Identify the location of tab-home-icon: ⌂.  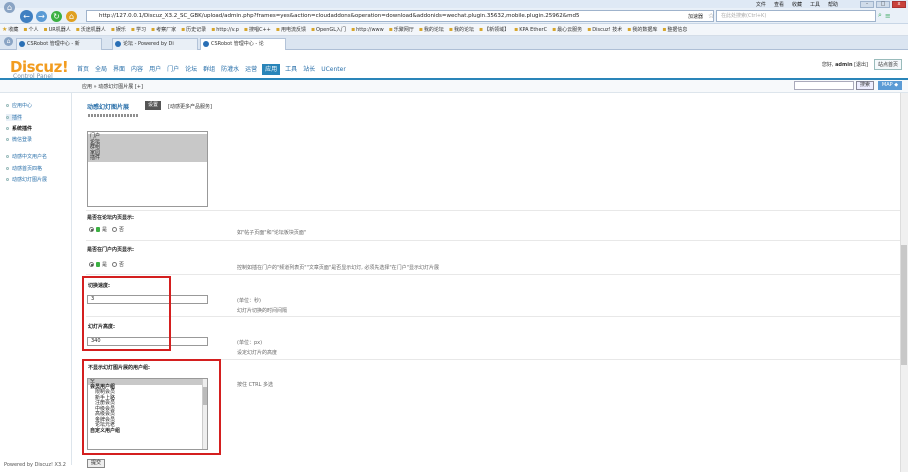
(8, 41).